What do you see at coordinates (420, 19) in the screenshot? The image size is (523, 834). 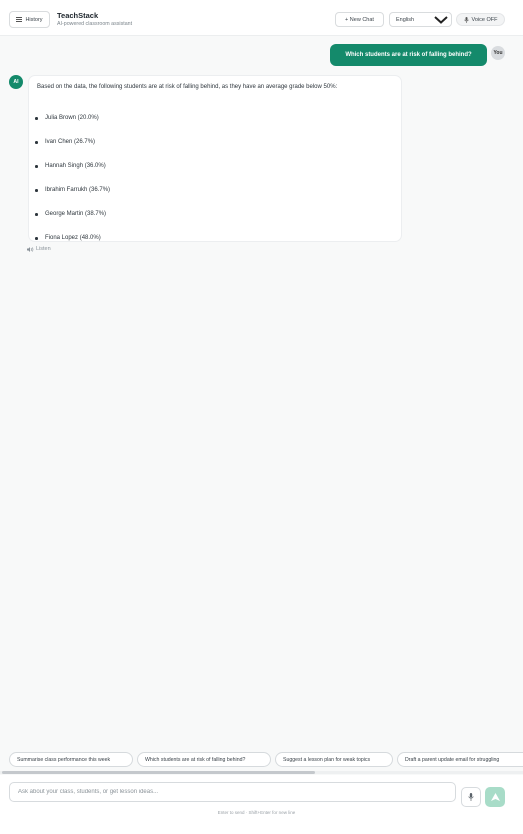 I see `language-select: English` at bounding box center [420, 19].